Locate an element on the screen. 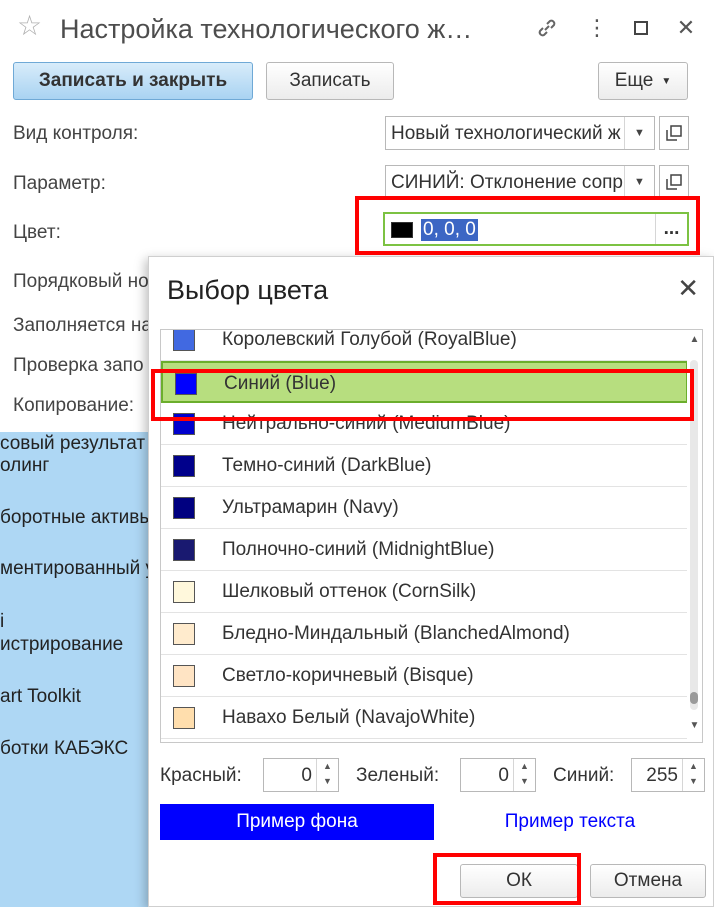  link-icon is located at coordinates (547, 28).